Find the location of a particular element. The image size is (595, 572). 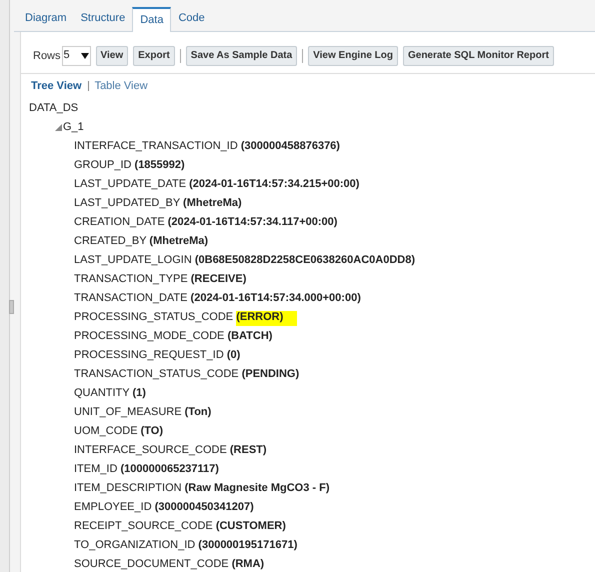

tree-field: PROCESSING_MODE_CODE (BATCH) is located at coordinates (173, 336).